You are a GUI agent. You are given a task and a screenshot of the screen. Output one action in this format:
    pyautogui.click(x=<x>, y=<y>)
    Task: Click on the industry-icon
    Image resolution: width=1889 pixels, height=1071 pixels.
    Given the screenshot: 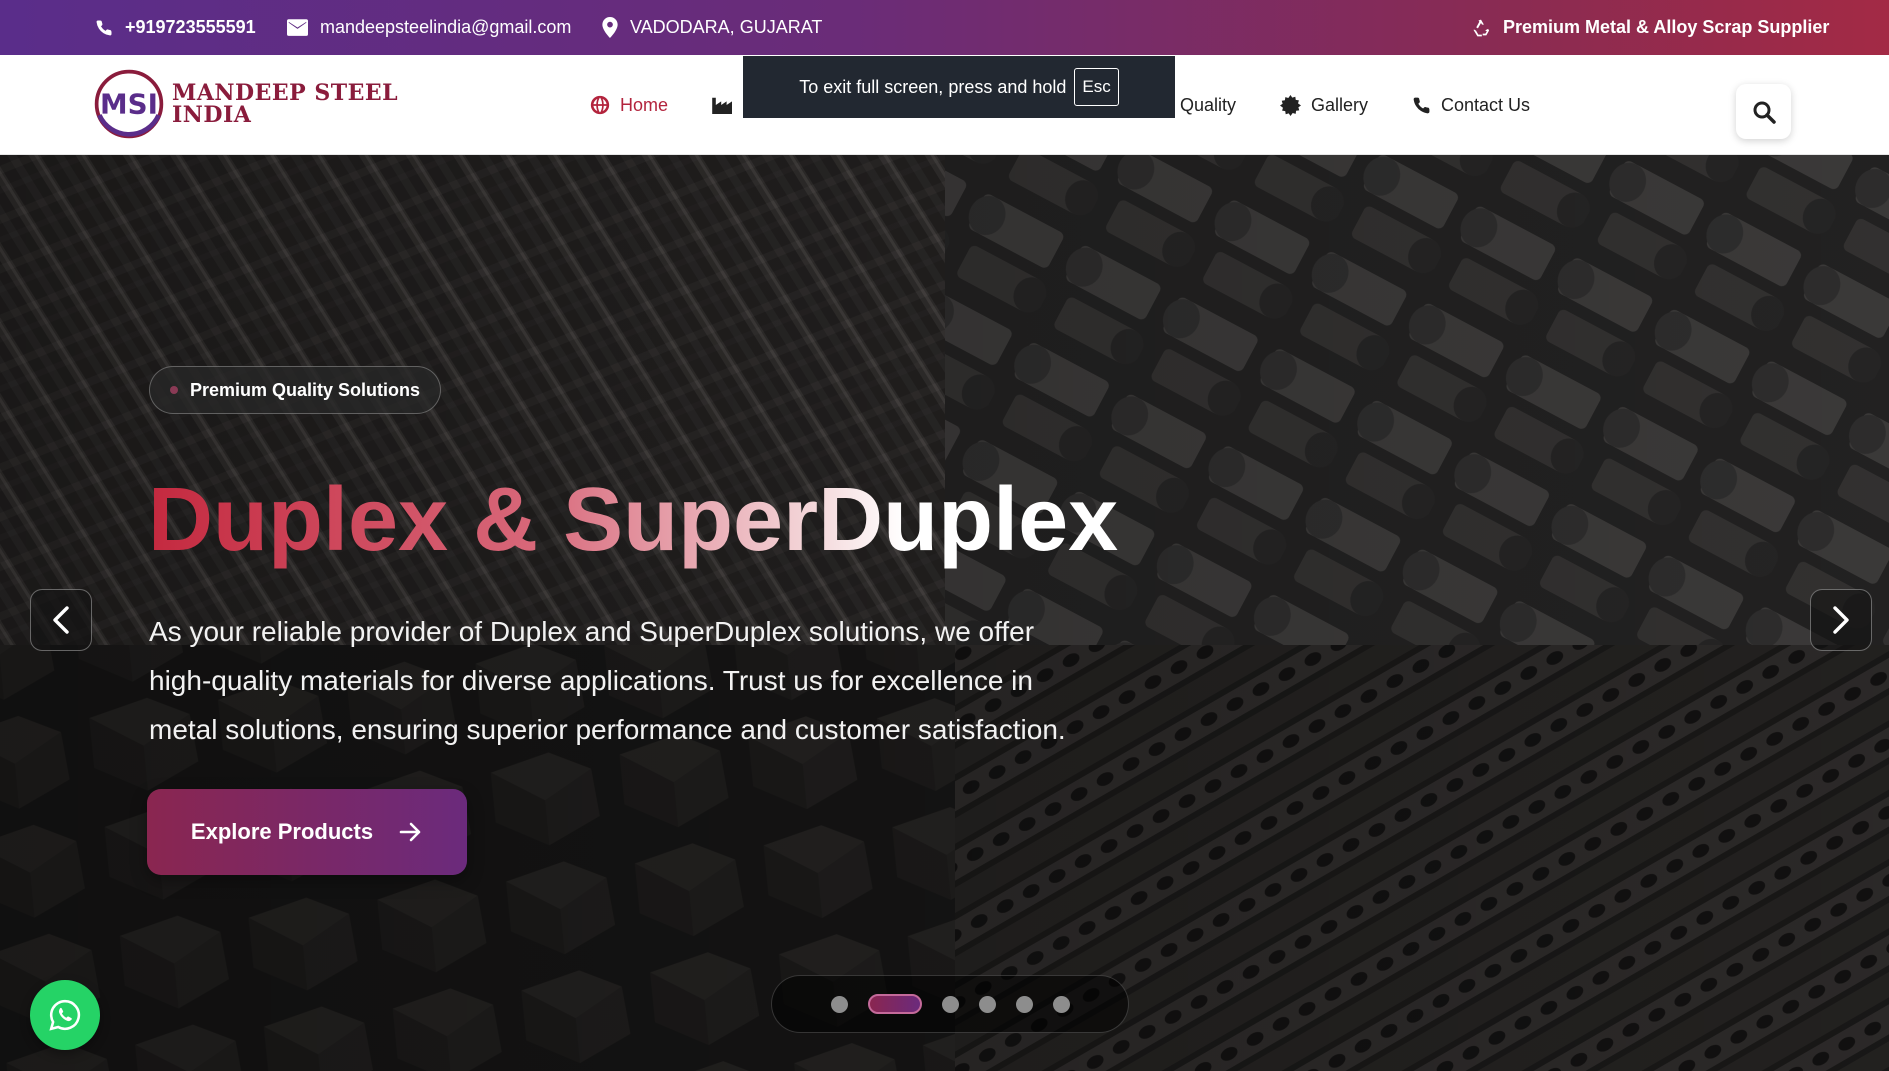 What is the action you would take?
    pyautogui.click(x=722, y=105)
    